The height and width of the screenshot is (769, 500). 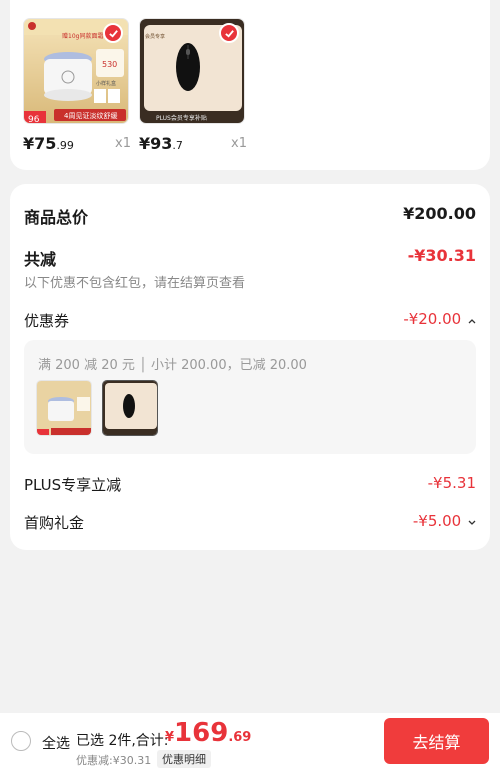 I want to click on cream-side-label: 小样礼盒, so click(x=106, y=83).